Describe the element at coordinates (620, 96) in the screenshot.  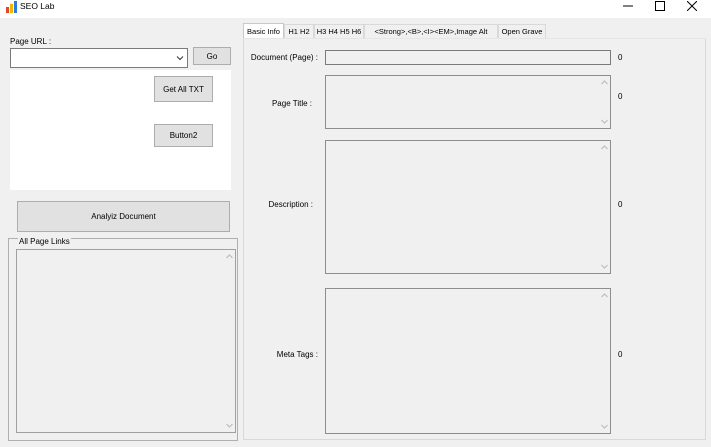
I see `page-title-count: 0` at that location.